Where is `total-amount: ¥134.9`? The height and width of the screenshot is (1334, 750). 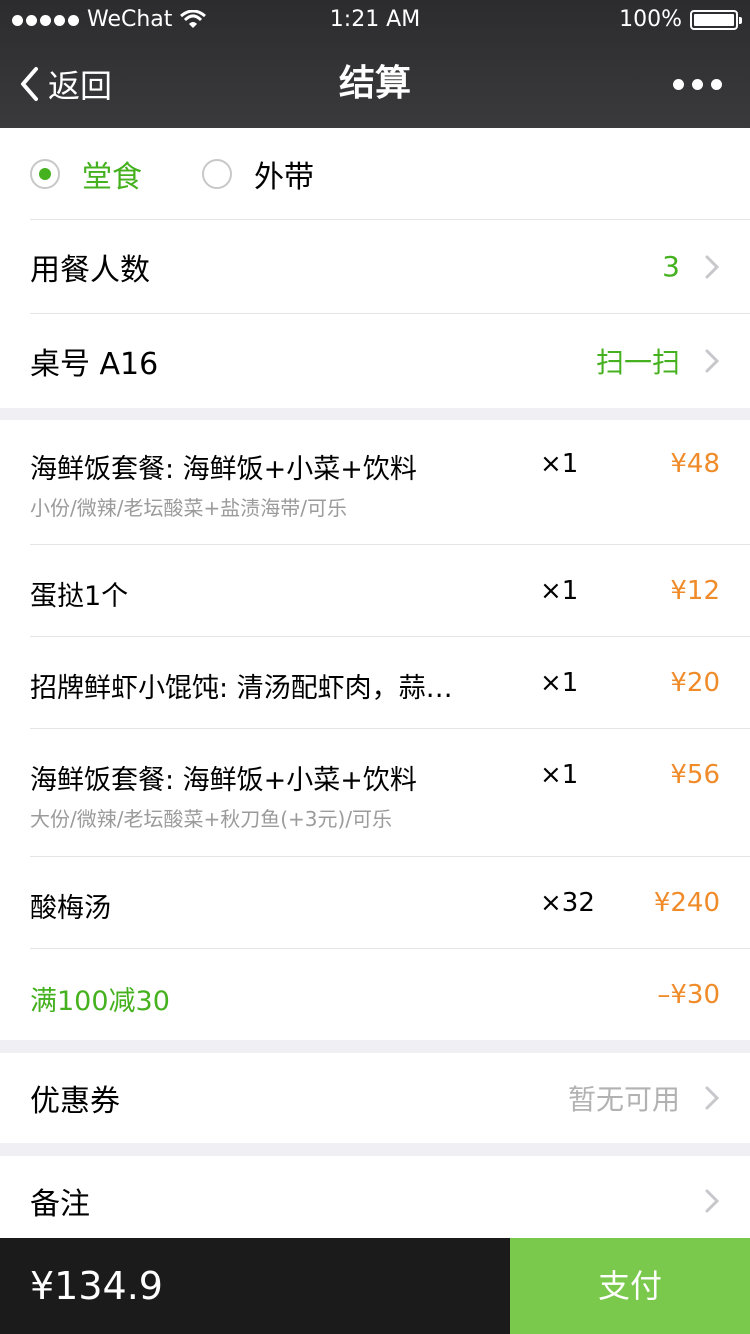 total-amount: ¥134.9 is located at coordinates (96, 1286).